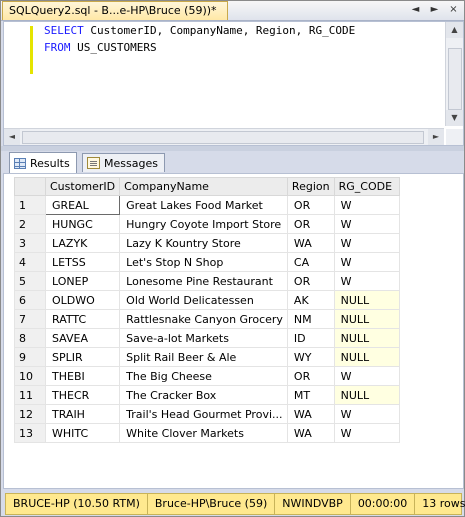 The image size is (465, 517). I want to click on table-row: 1 GREAL Great Lakes Food Market OR W, so click(207, 205).